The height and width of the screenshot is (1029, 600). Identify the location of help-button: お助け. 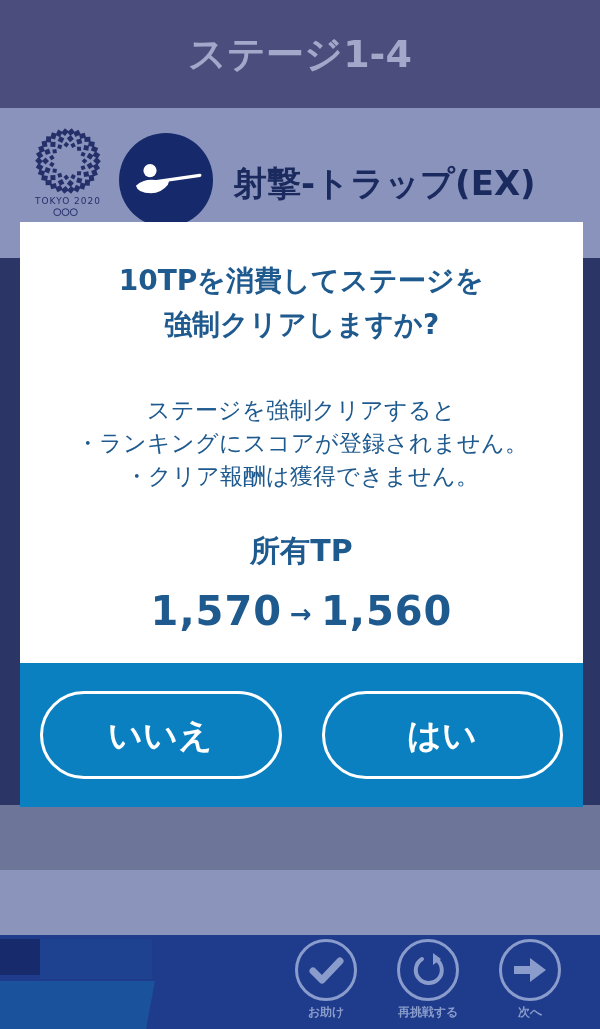
(326, 979).